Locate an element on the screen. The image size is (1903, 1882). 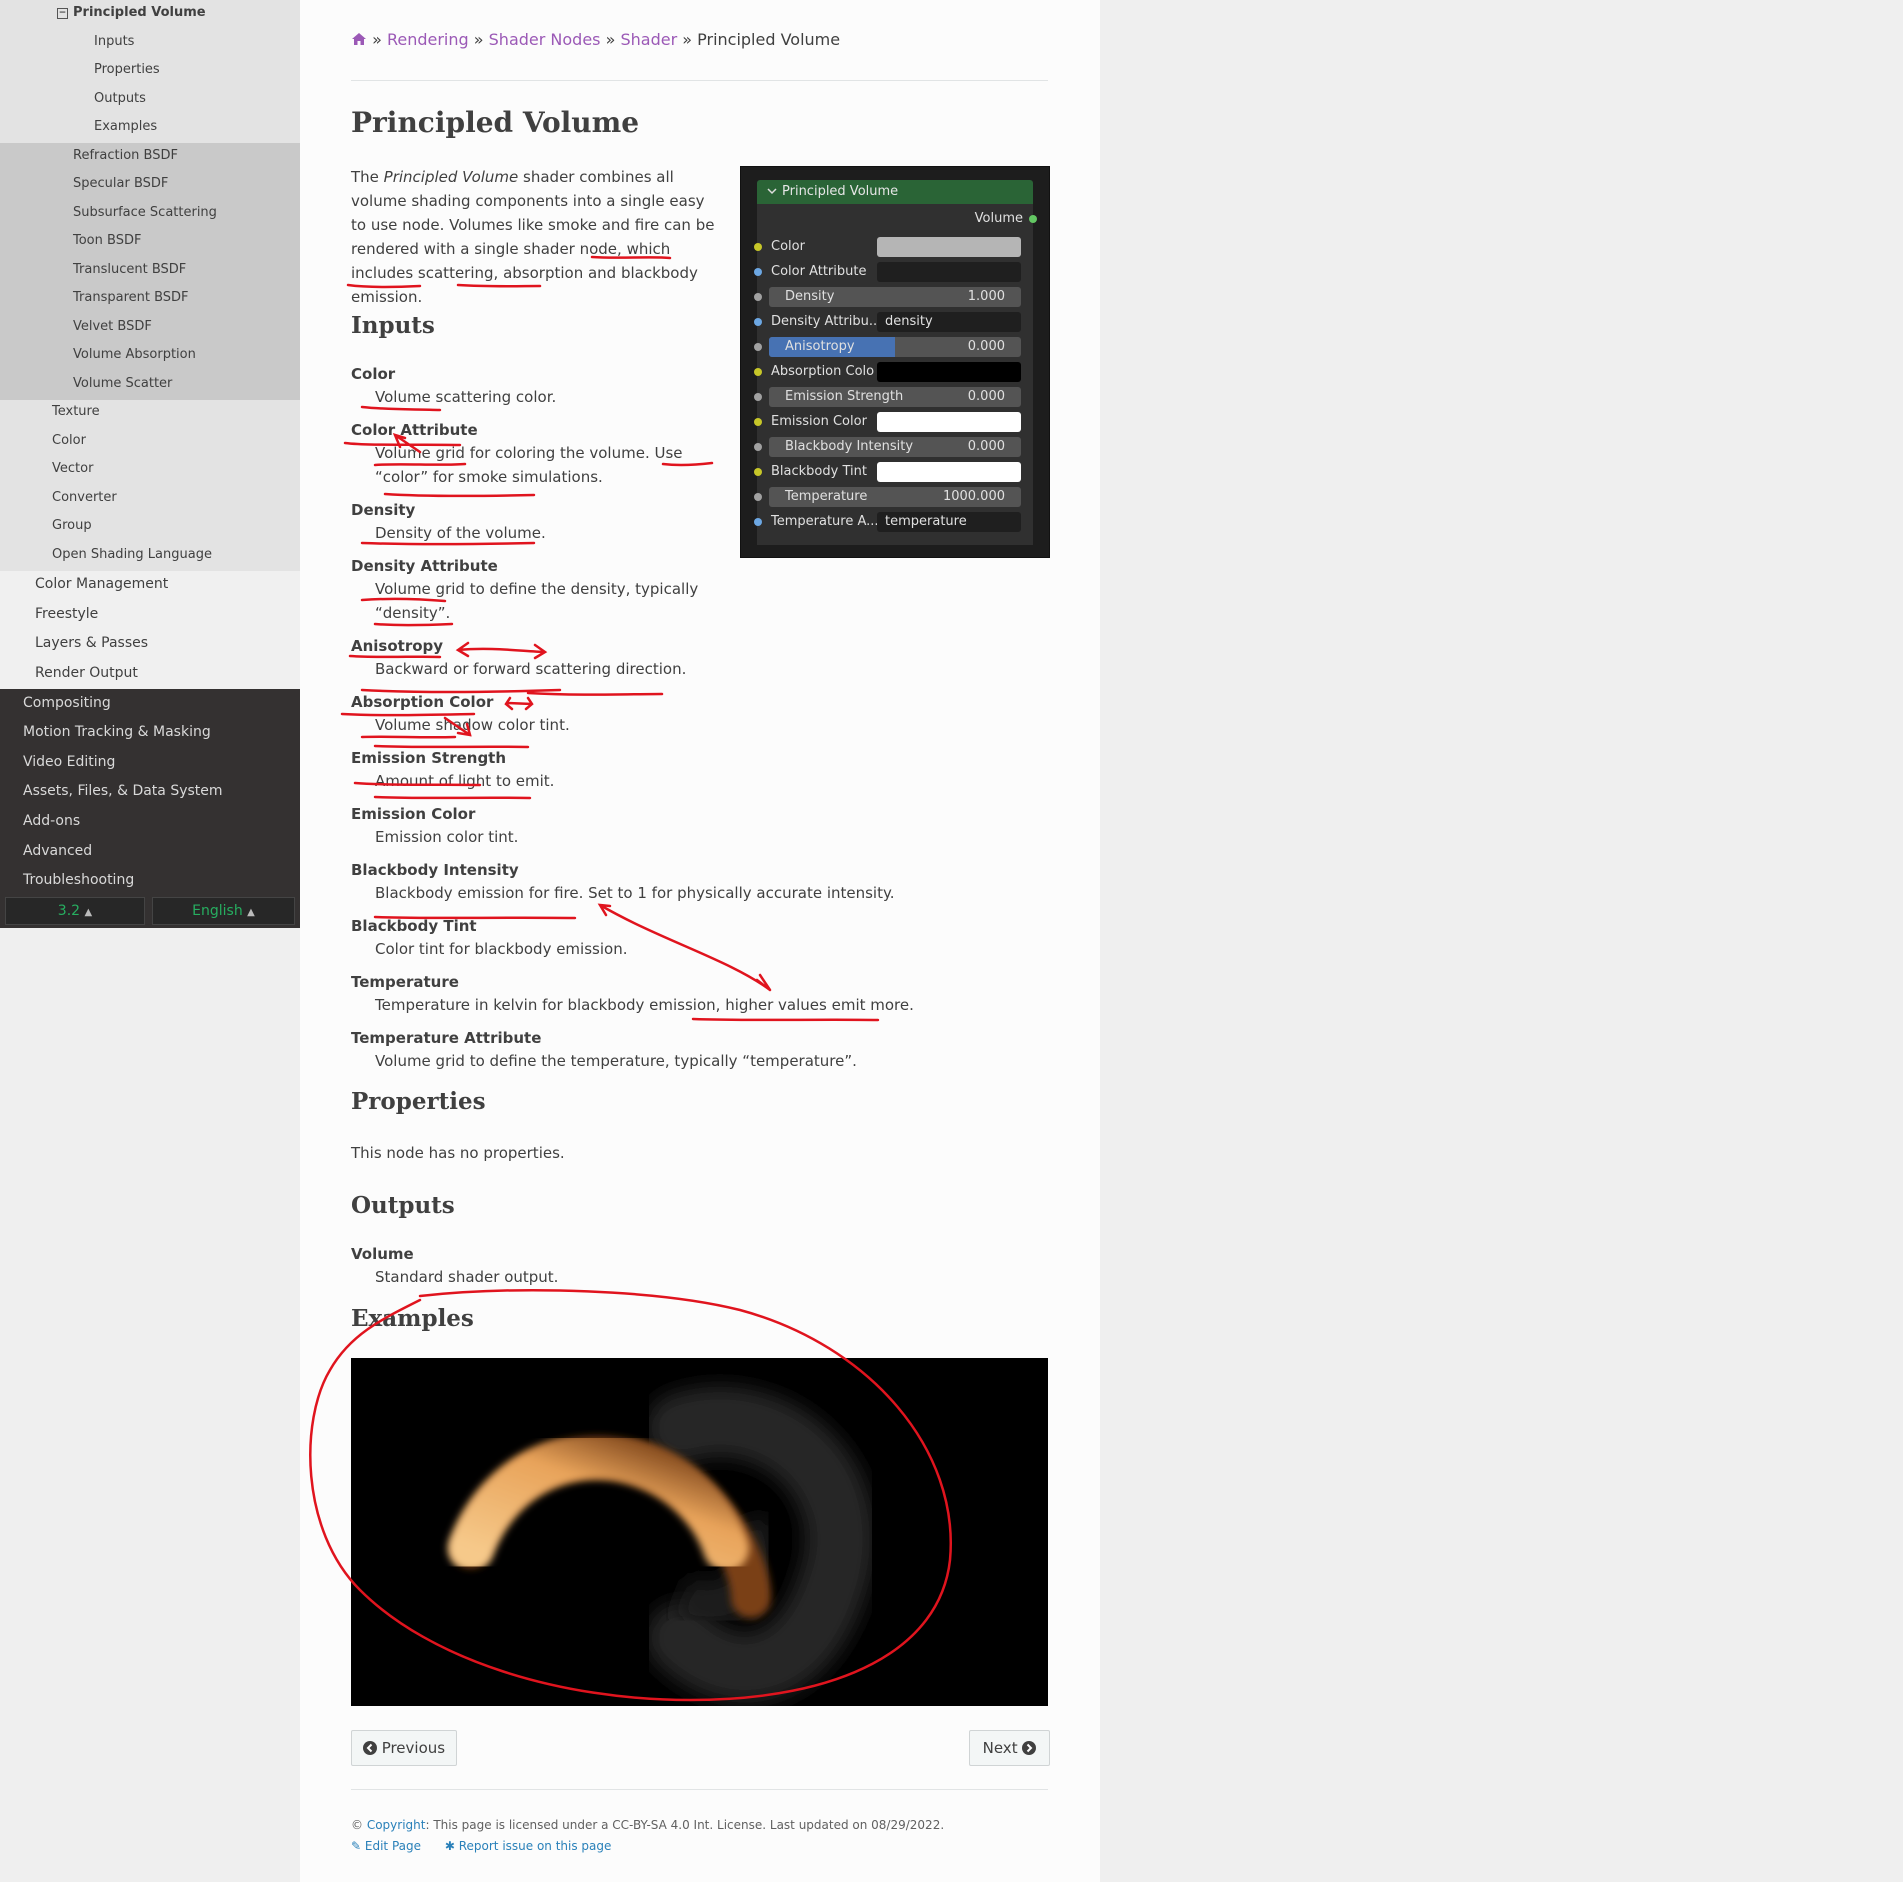
node-row-emission-color: Emission Color is located at coordinates (893, 422).